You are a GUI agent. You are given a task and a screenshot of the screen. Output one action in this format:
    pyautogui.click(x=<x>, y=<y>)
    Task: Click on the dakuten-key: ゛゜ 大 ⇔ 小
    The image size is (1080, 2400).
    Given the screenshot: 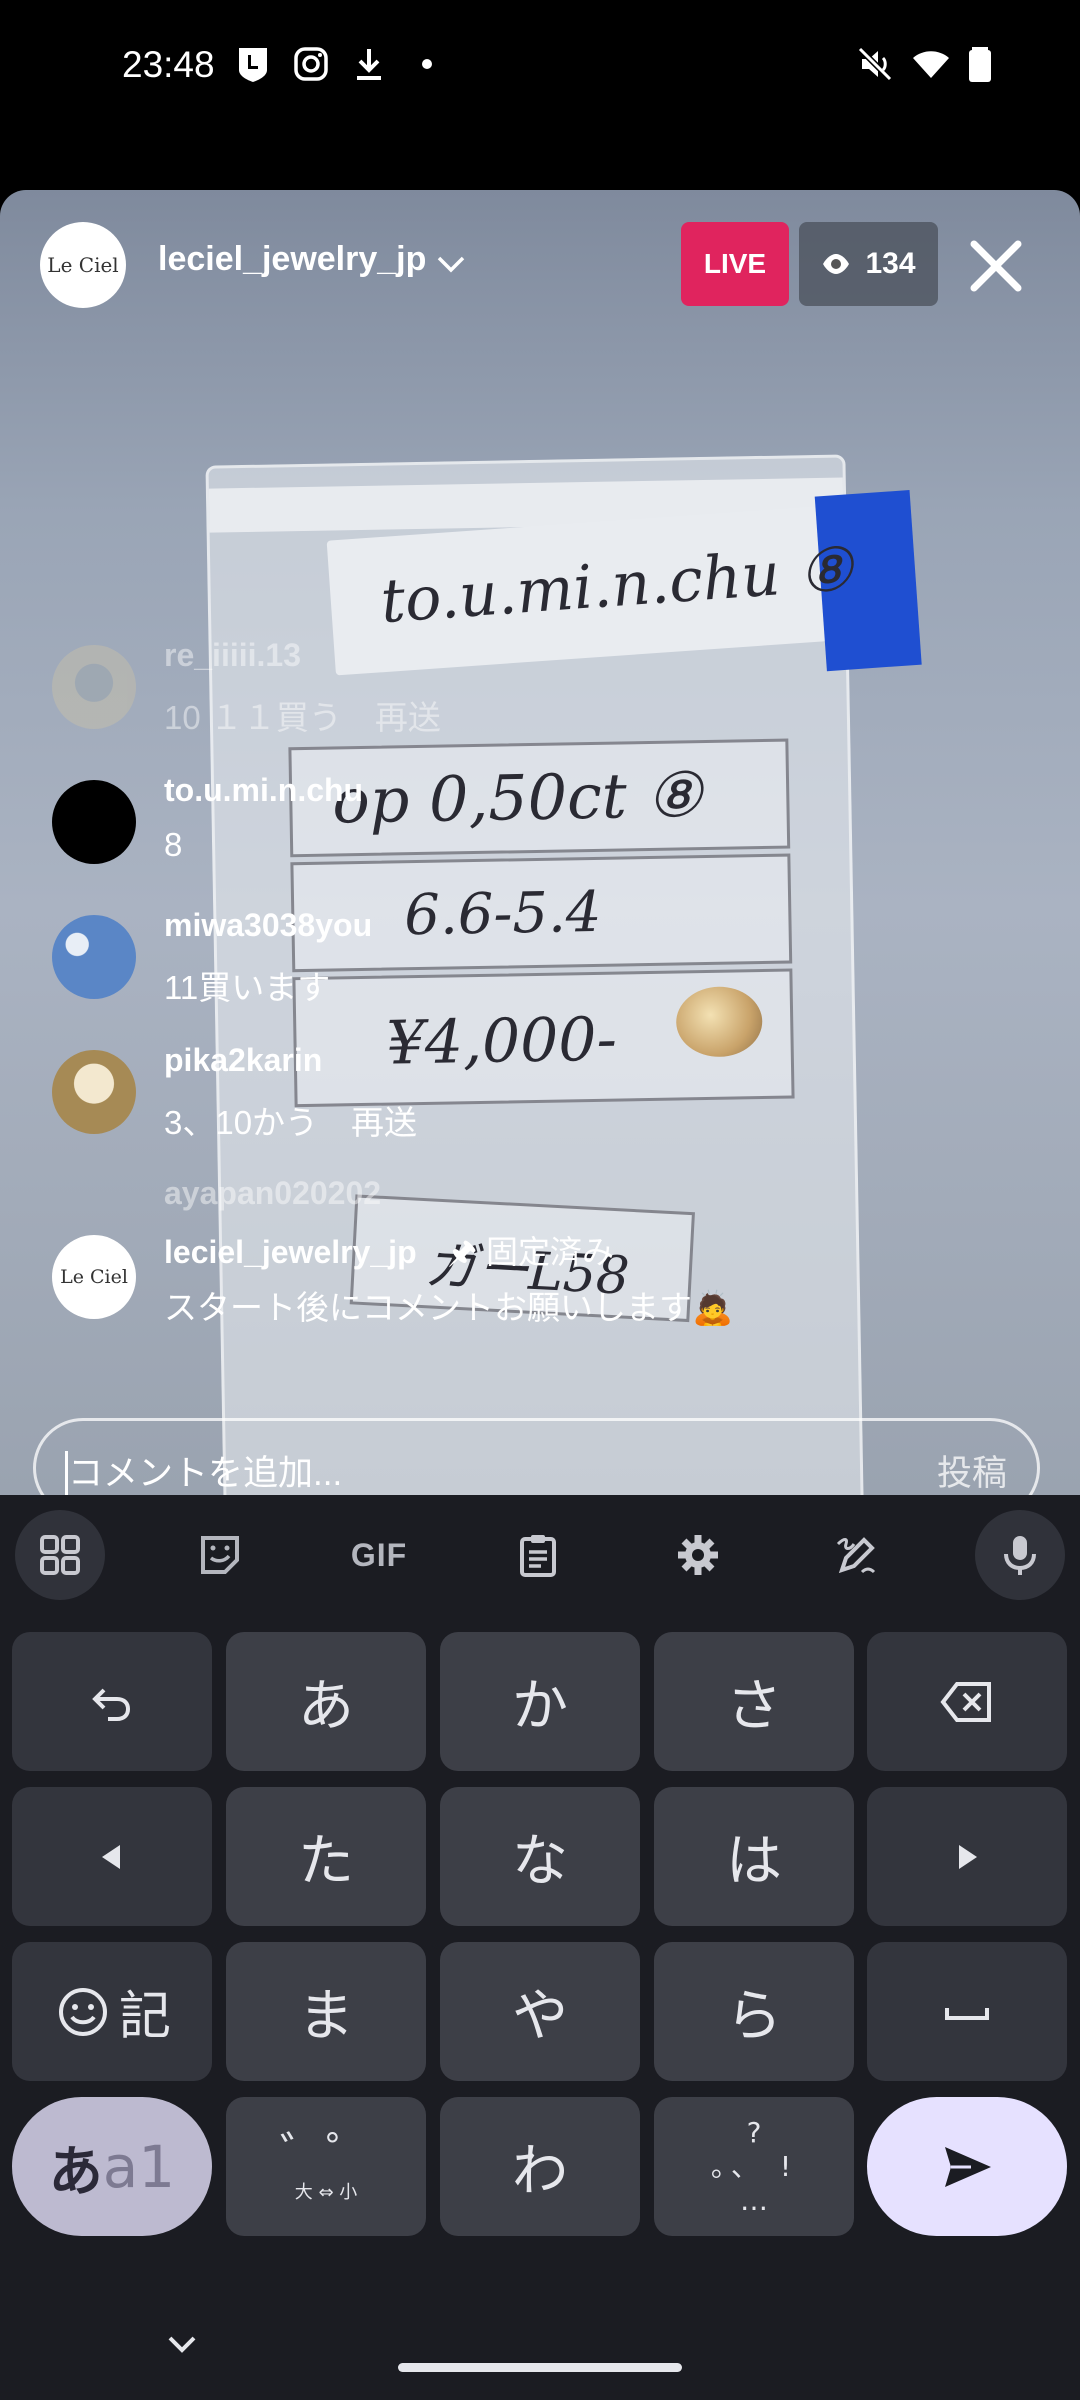 What is the action you would take?
    pyautogui.click(x=326, y=2166)
    